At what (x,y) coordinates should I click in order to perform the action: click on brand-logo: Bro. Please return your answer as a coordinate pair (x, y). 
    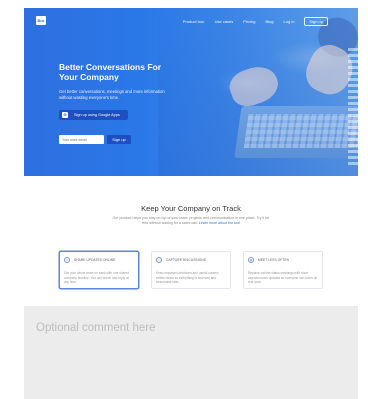
    Looking at the image, I should click on (41, 20).